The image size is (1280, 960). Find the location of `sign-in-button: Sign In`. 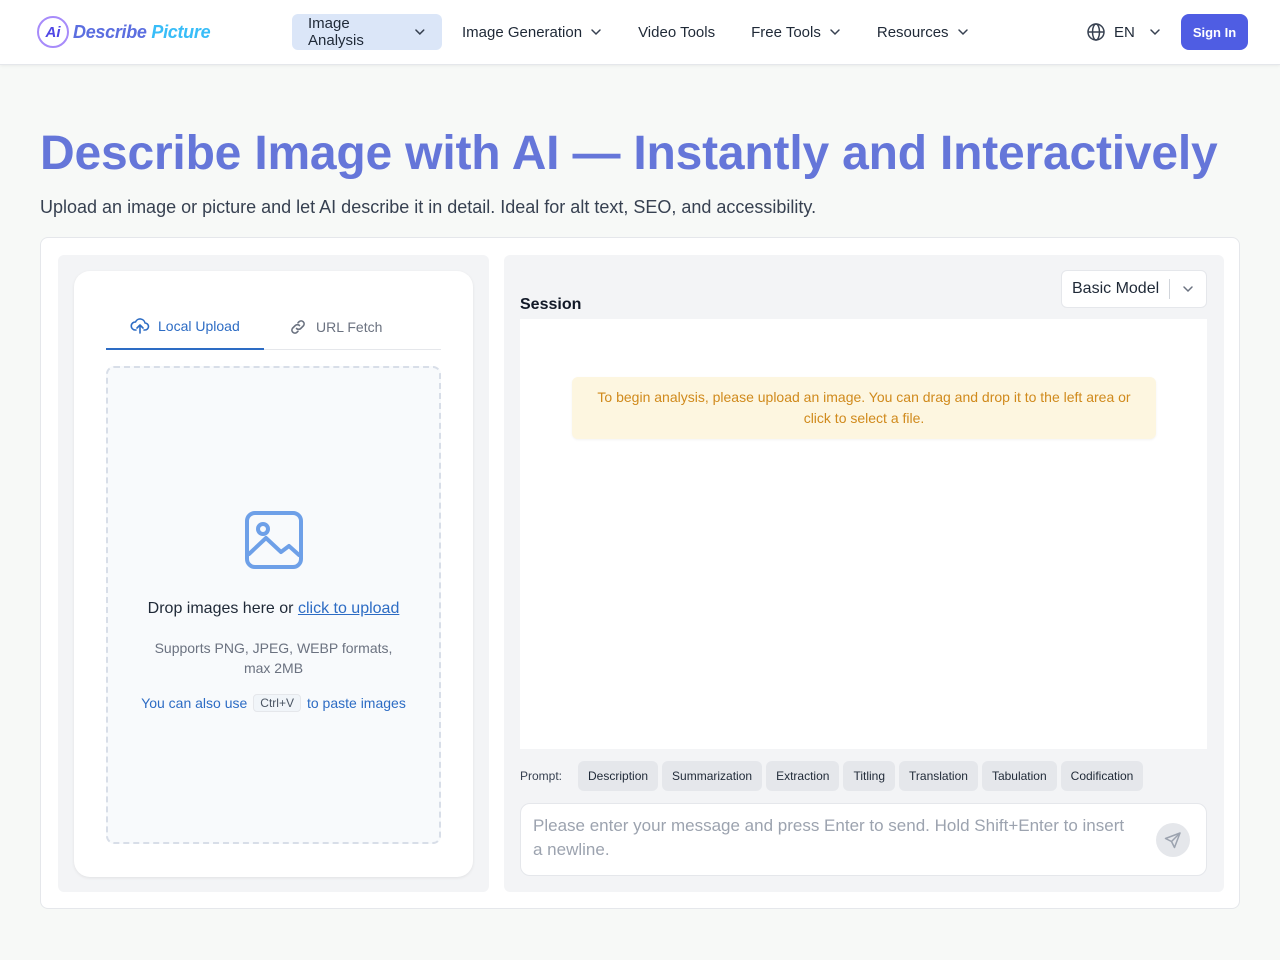

sign-in-button: Sign In is located at coordinates (1214, 32).